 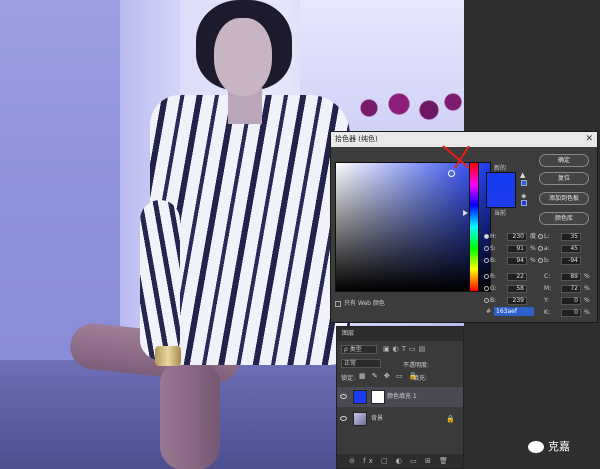 I want to click on radio-g, so click(x=486, y=288).